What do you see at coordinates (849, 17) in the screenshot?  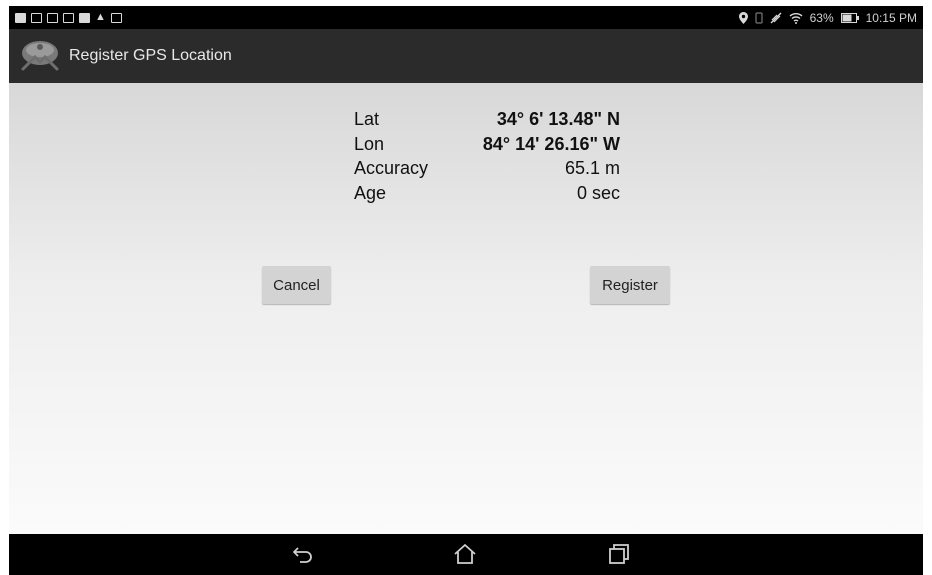 I see `battery-icon` at bounding box center [849, 17].